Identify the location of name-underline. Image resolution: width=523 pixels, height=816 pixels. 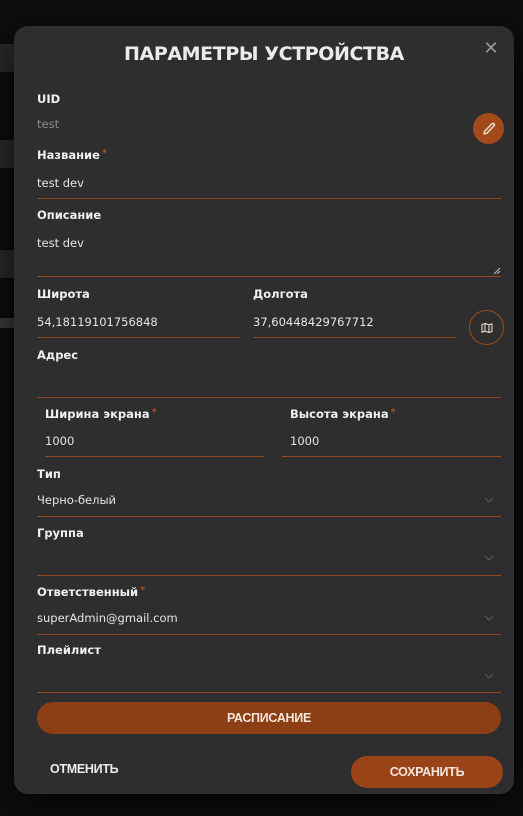
(269, 198).